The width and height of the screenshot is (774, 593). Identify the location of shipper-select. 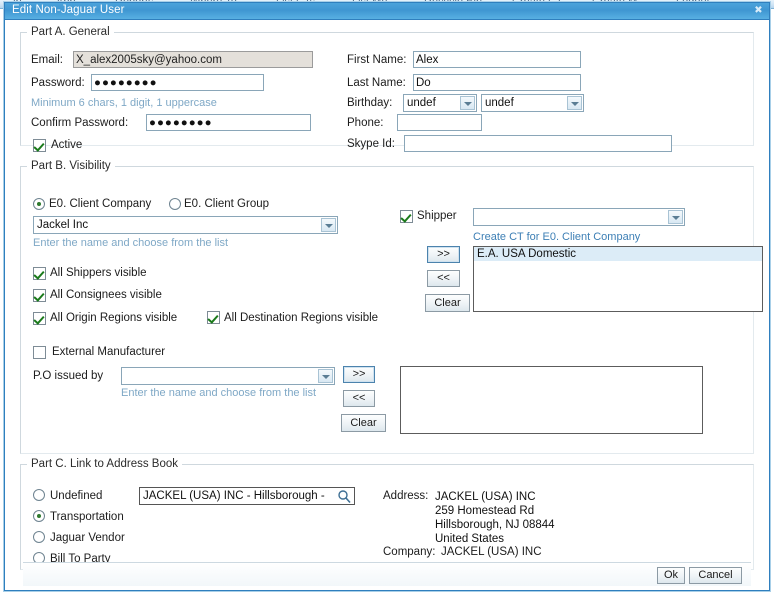
(579, 217).